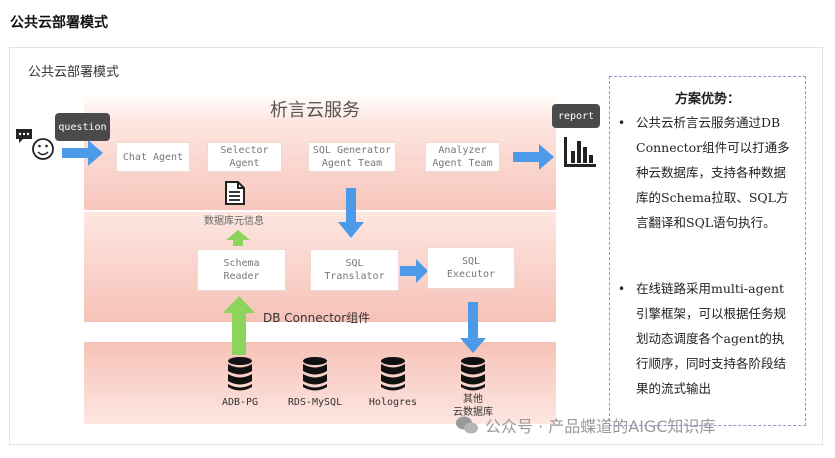 The height and width of the screenshot is (458, 835). What do you see at coordinates (153, 157) in the screenshot?
I see `chat-agent-node: Chat Agent` at bounding box center [153, 157].